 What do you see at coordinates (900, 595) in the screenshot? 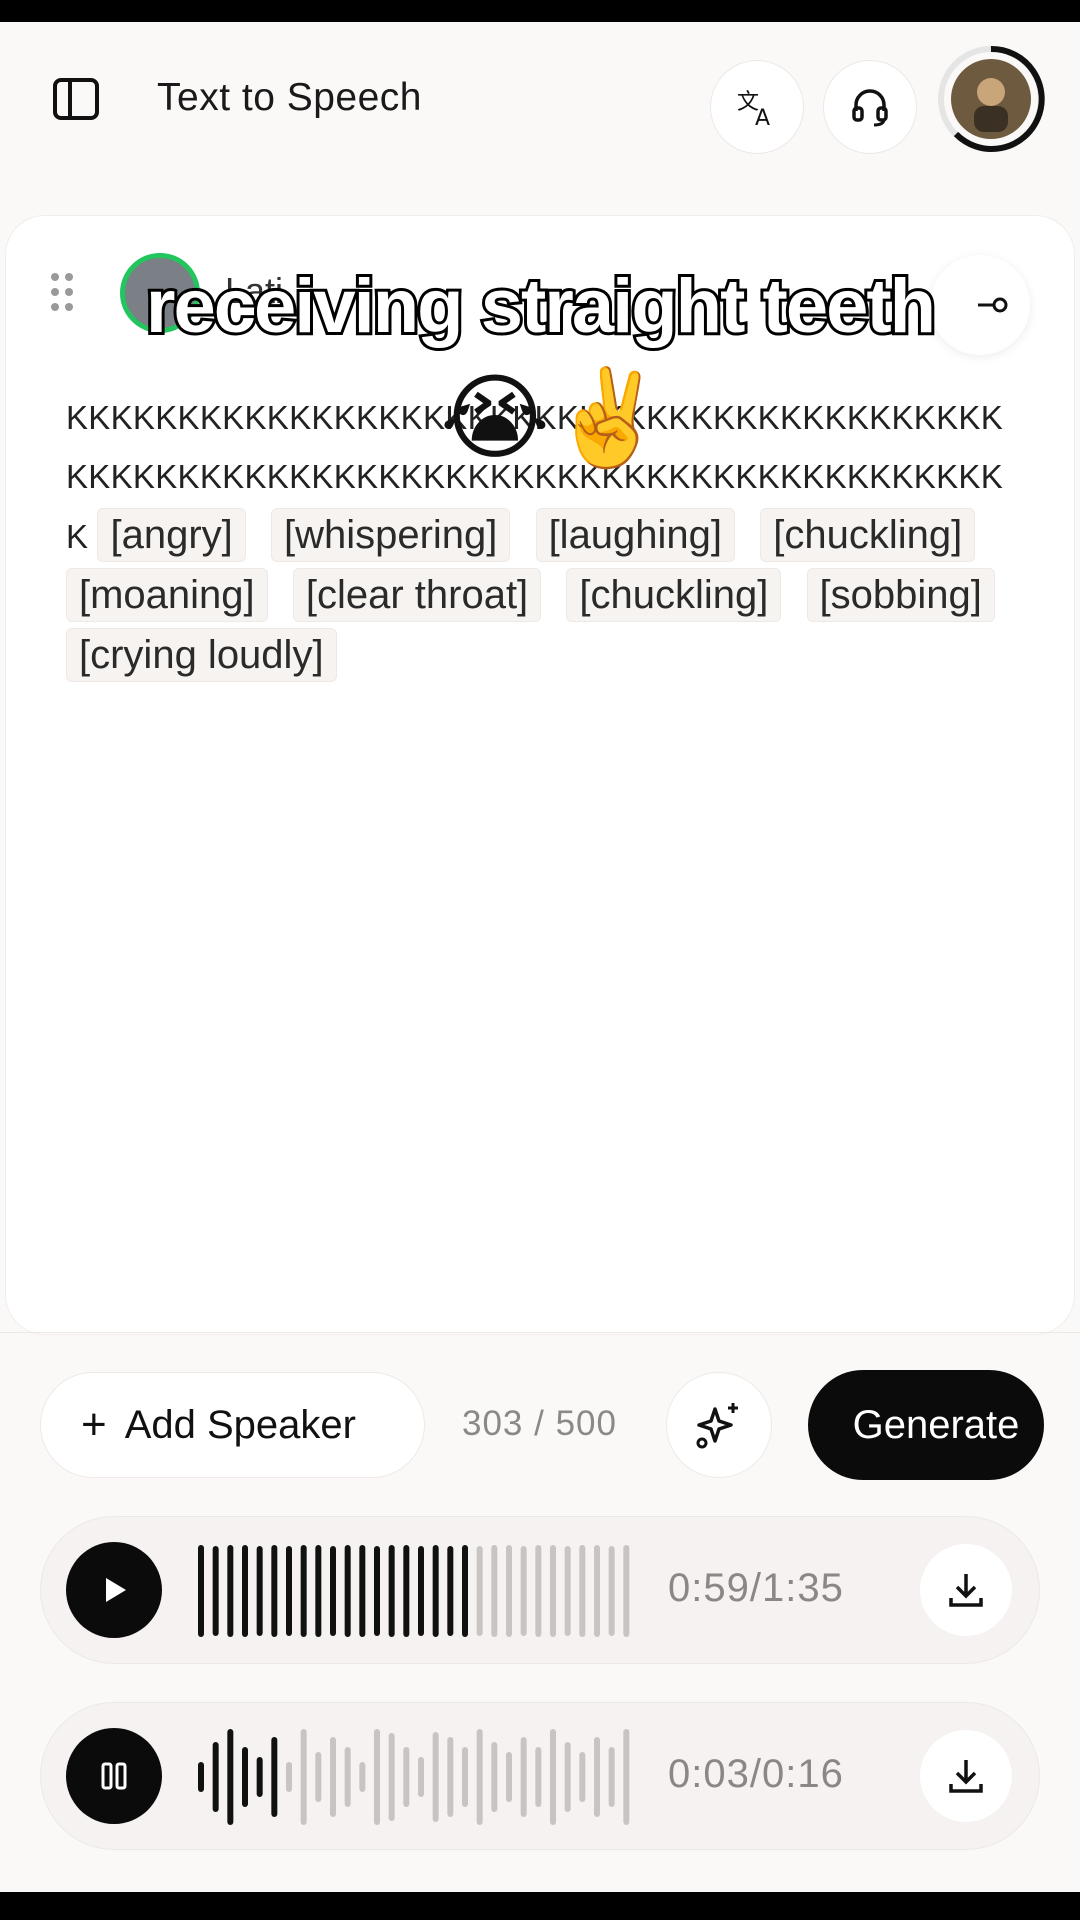
I see `audio-tag: [sobbing]` at bounding box center [900, 595].